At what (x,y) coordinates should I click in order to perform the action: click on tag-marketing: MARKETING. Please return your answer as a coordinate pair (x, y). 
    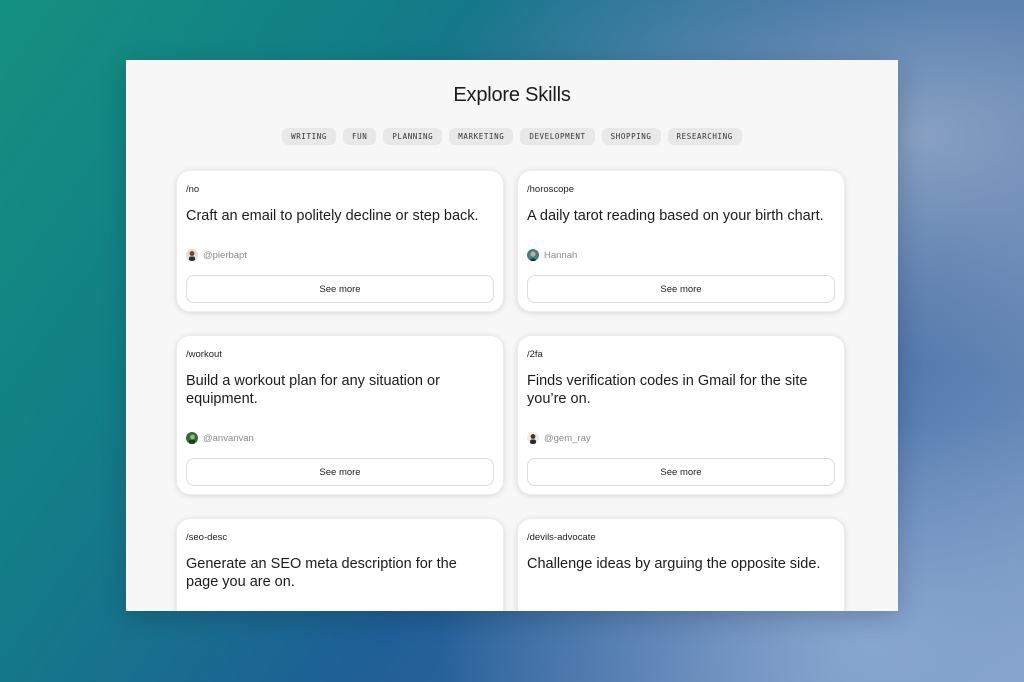
    Looking at the image, I should click on (481, 136).